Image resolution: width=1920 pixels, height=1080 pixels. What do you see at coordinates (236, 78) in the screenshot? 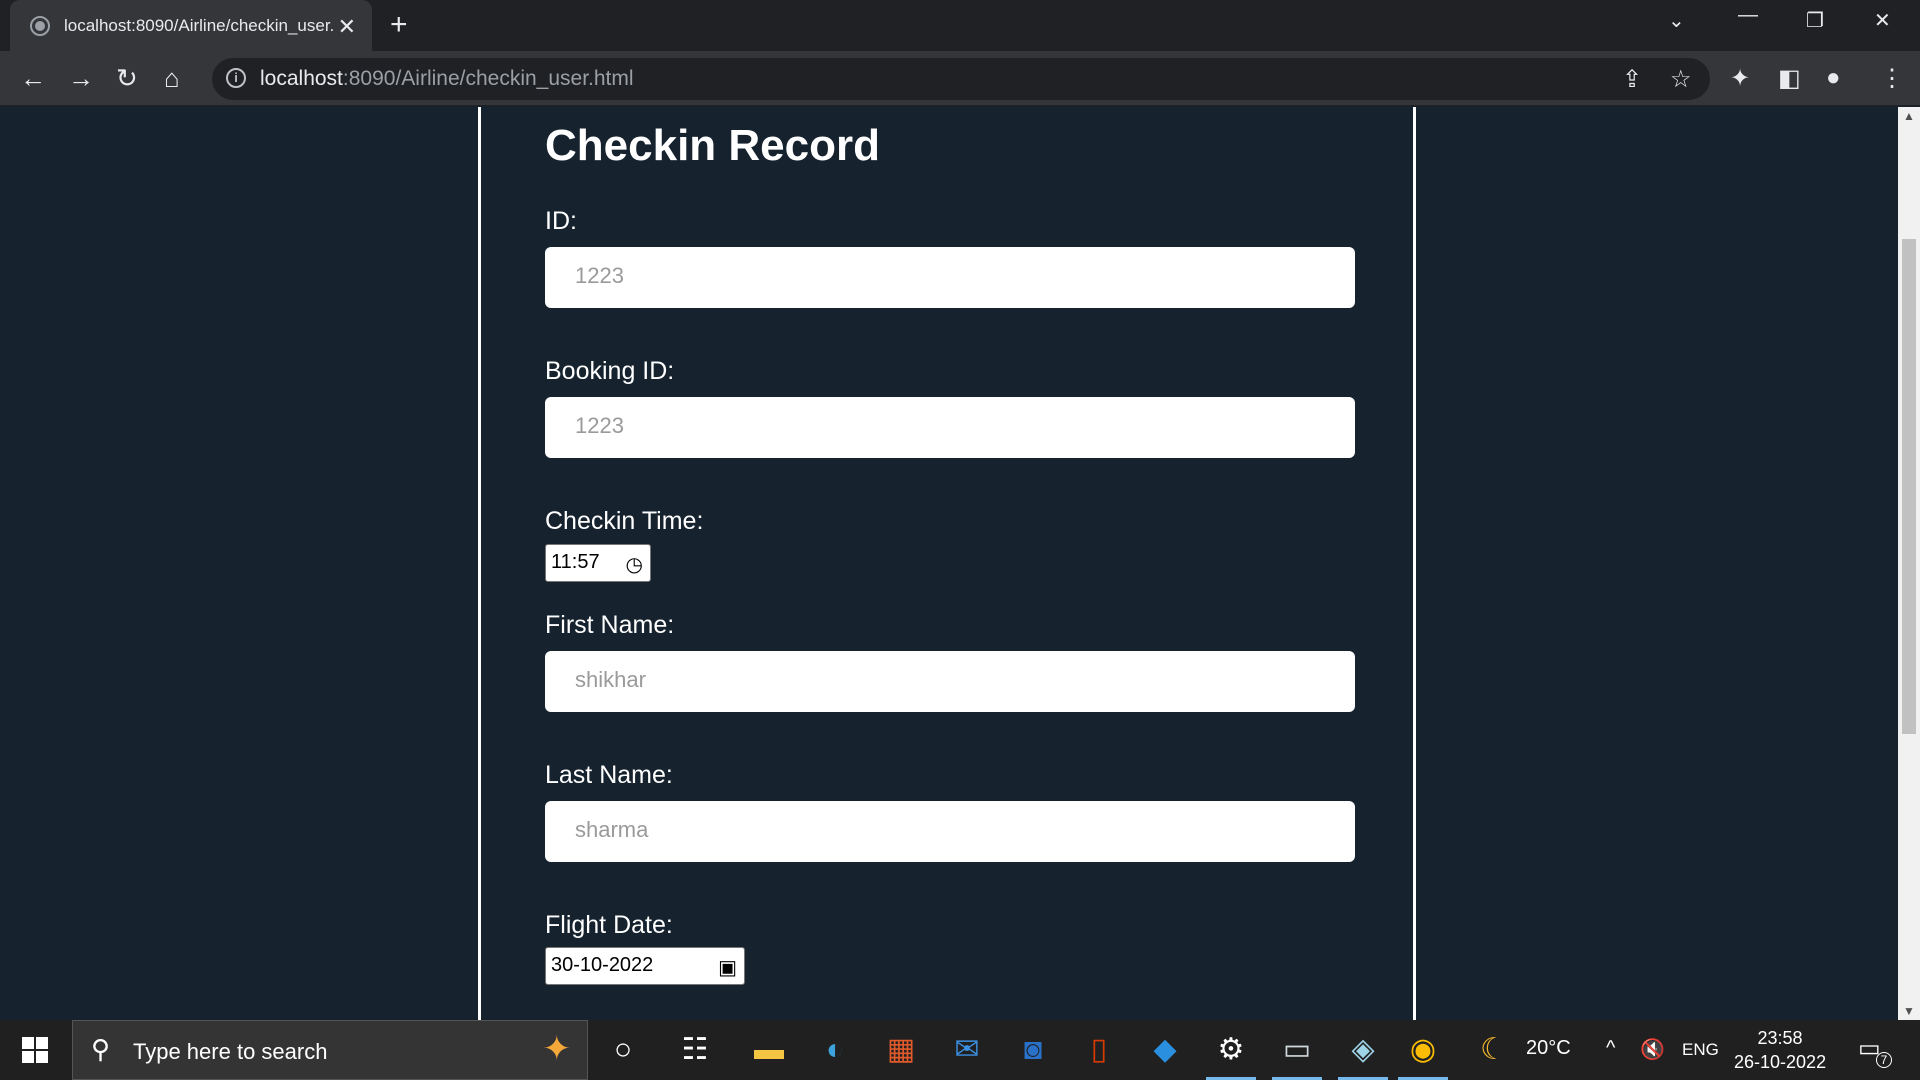
I see `info-icon: i` at bounding box center [236, 78].